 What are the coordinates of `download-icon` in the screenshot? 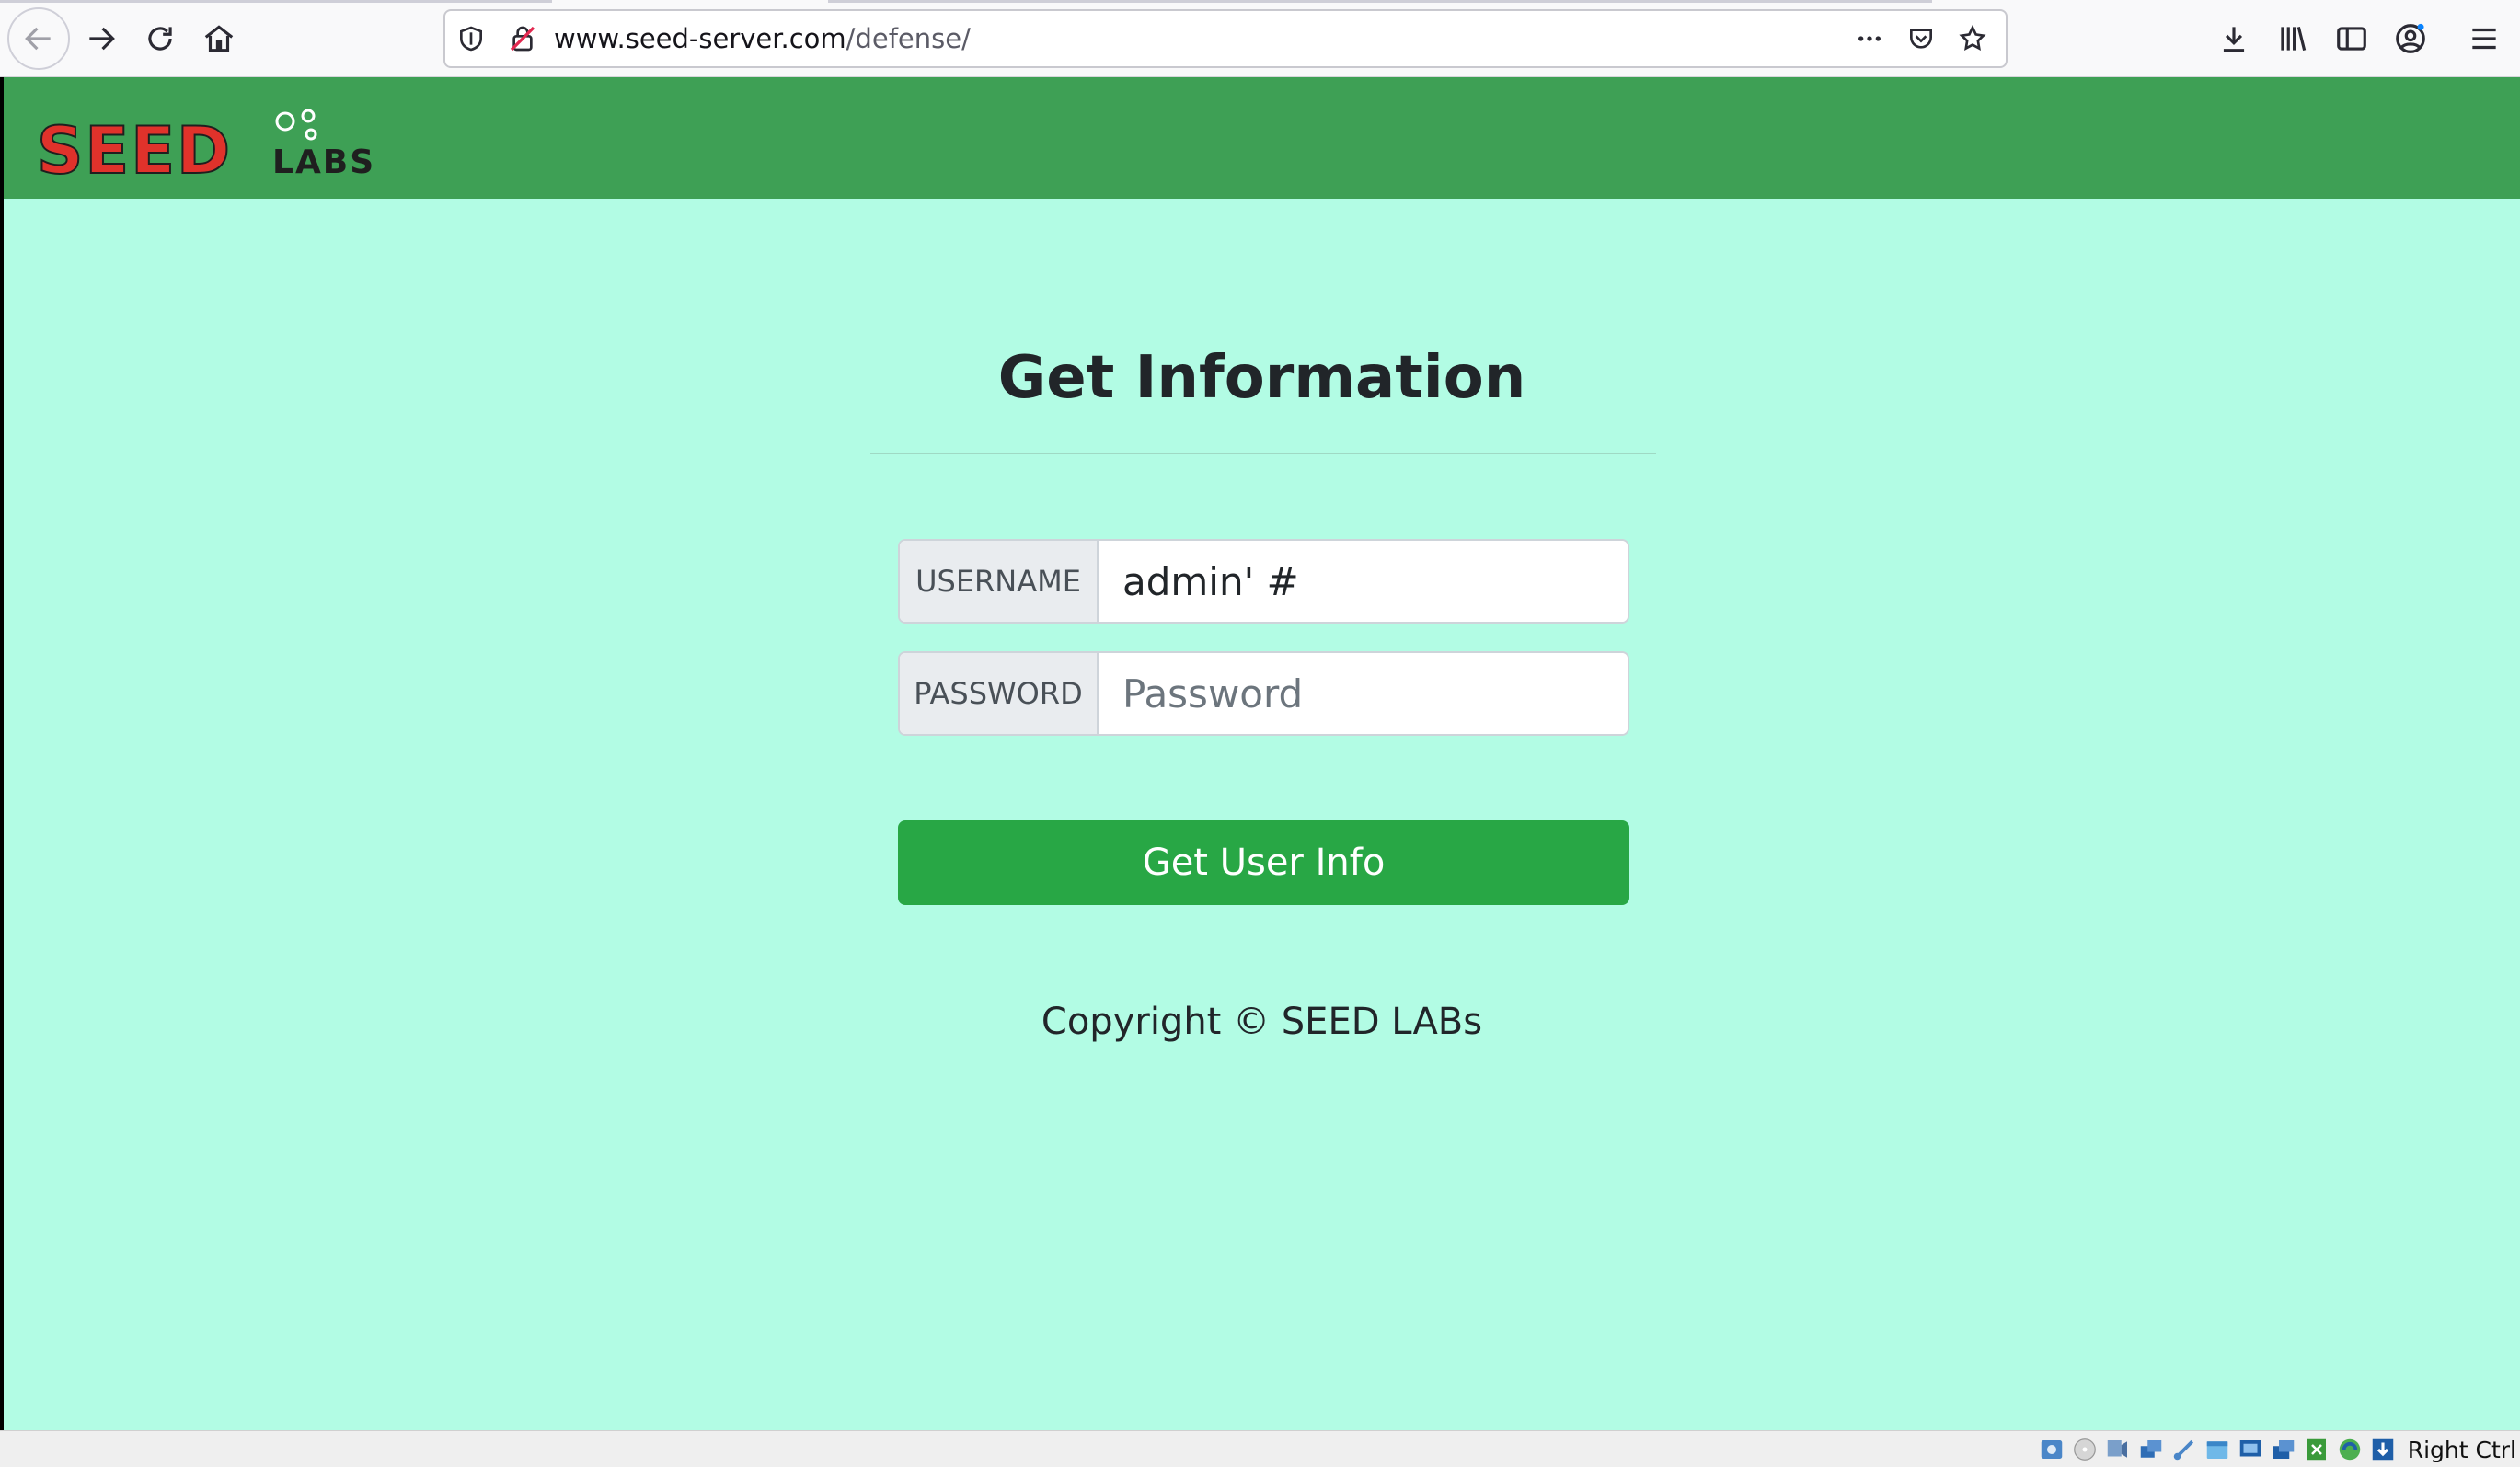 It's located at (2234, 39).